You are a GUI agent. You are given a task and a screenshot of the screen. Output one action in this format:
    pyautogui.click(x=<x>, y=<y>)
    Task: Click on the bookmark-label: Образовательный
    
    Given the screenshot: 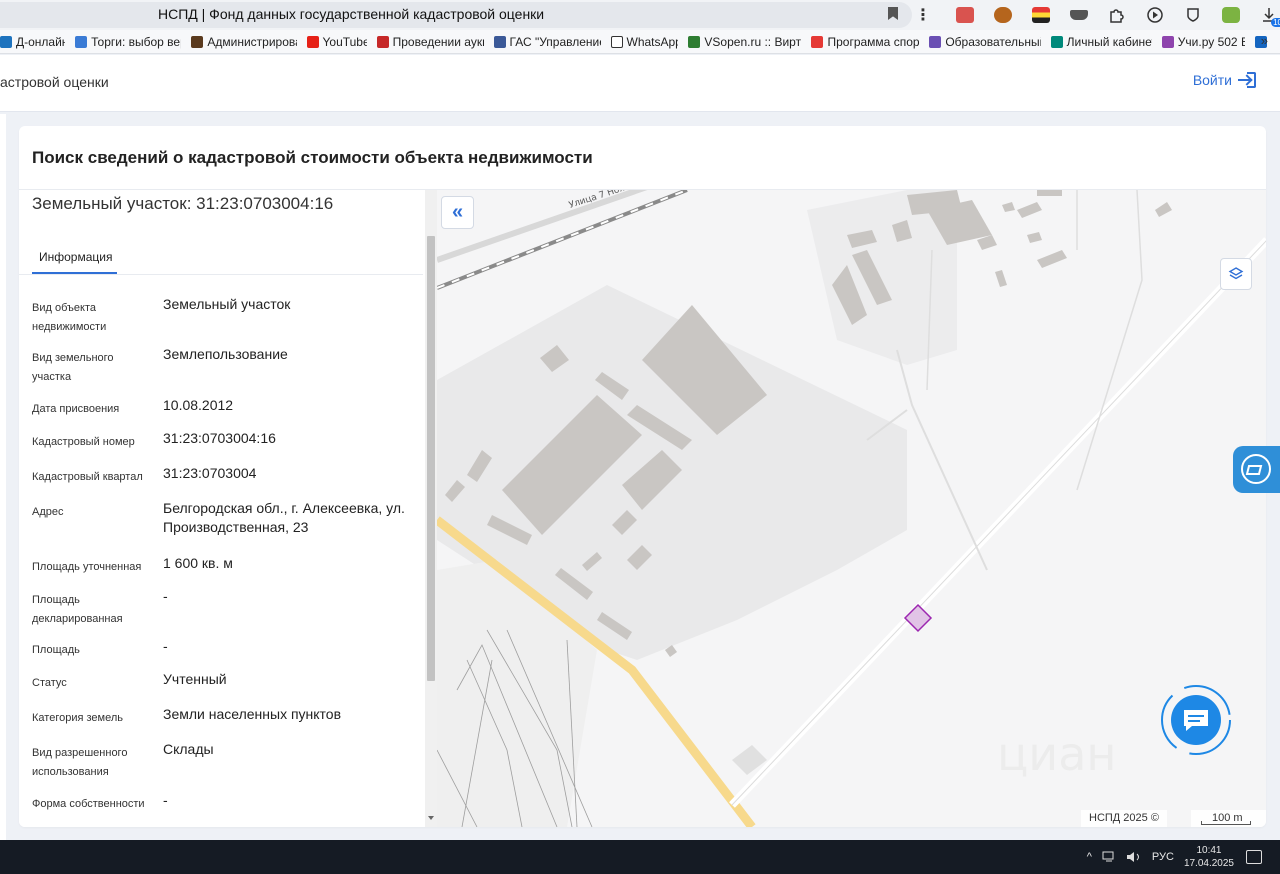 What is the action you would take?
    pyautogui.click(x=993, y=41)
    